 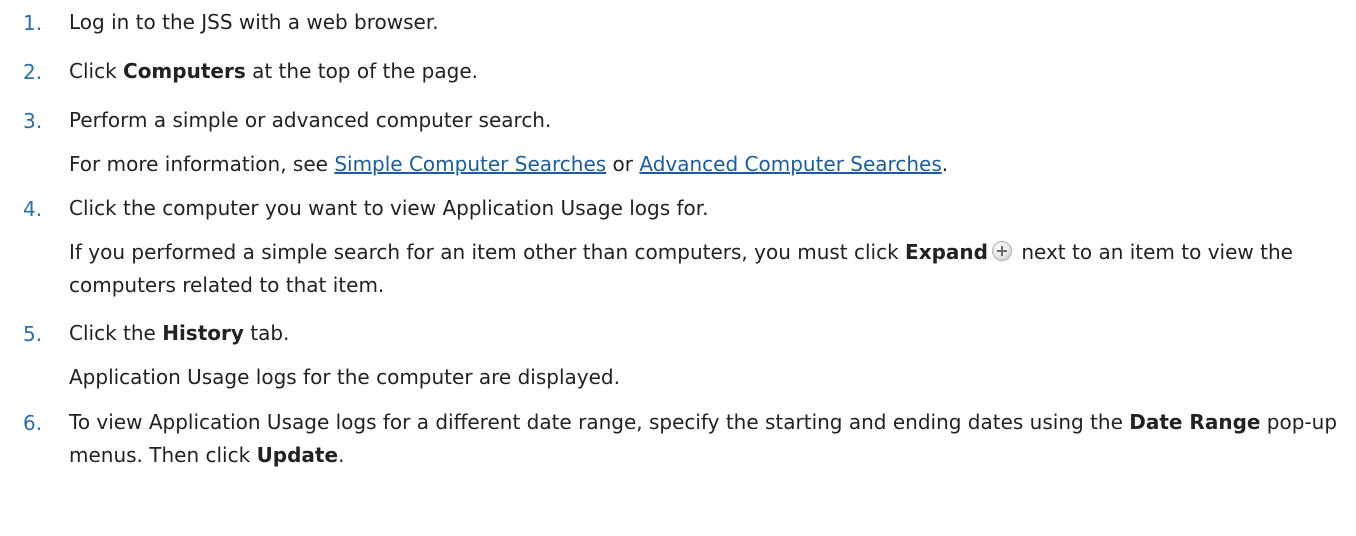 What do you see at coordinates (1001, 251) in the screenshot?
I see `plus-icon` at bounding box center [1001, 251].